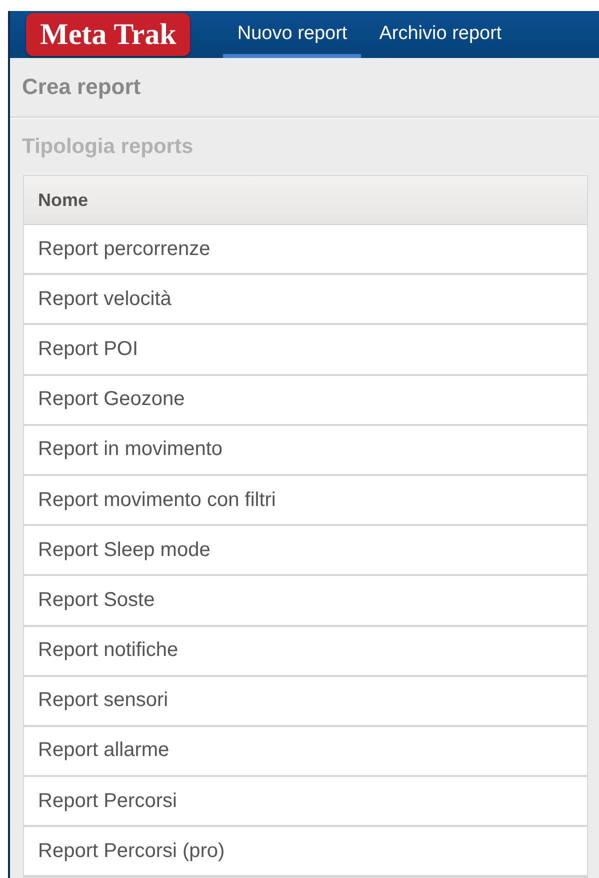 This screenshot has width=599, height=878. I want to click on report-type-row: Report in movimento, so click(305, 451).